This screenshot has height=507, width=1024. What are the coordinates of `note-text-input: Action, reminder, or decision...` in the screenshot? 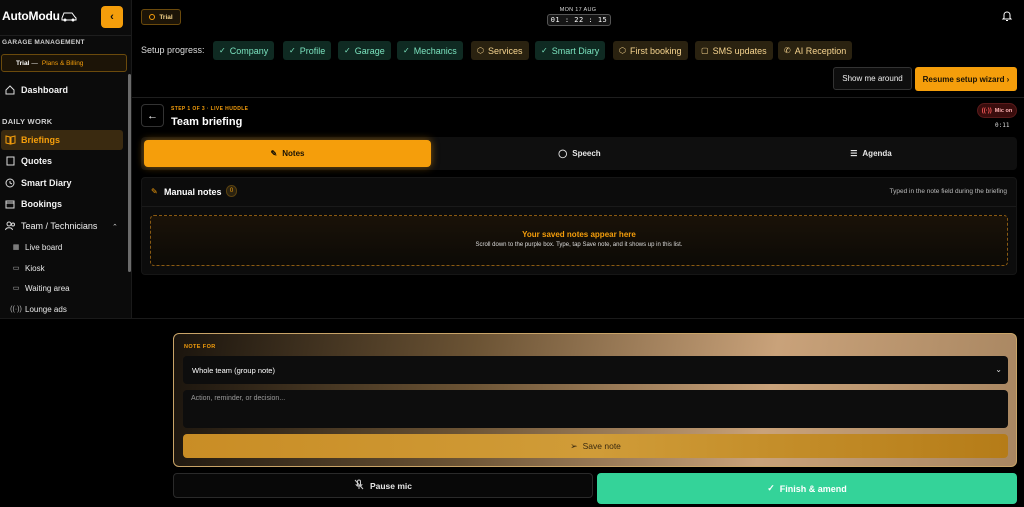 It's located at (595, 409).